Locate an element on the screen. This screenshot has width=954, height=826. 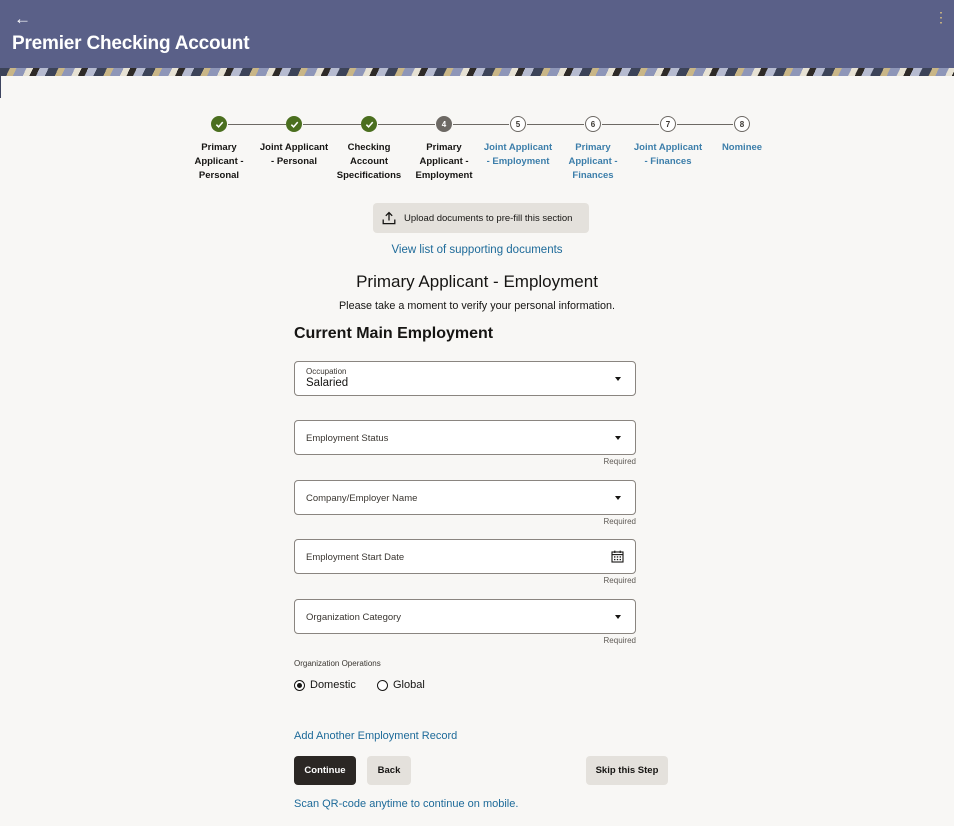
app-header: ← ⋮ Premier Checking Account is located at coordinates (477, 34).